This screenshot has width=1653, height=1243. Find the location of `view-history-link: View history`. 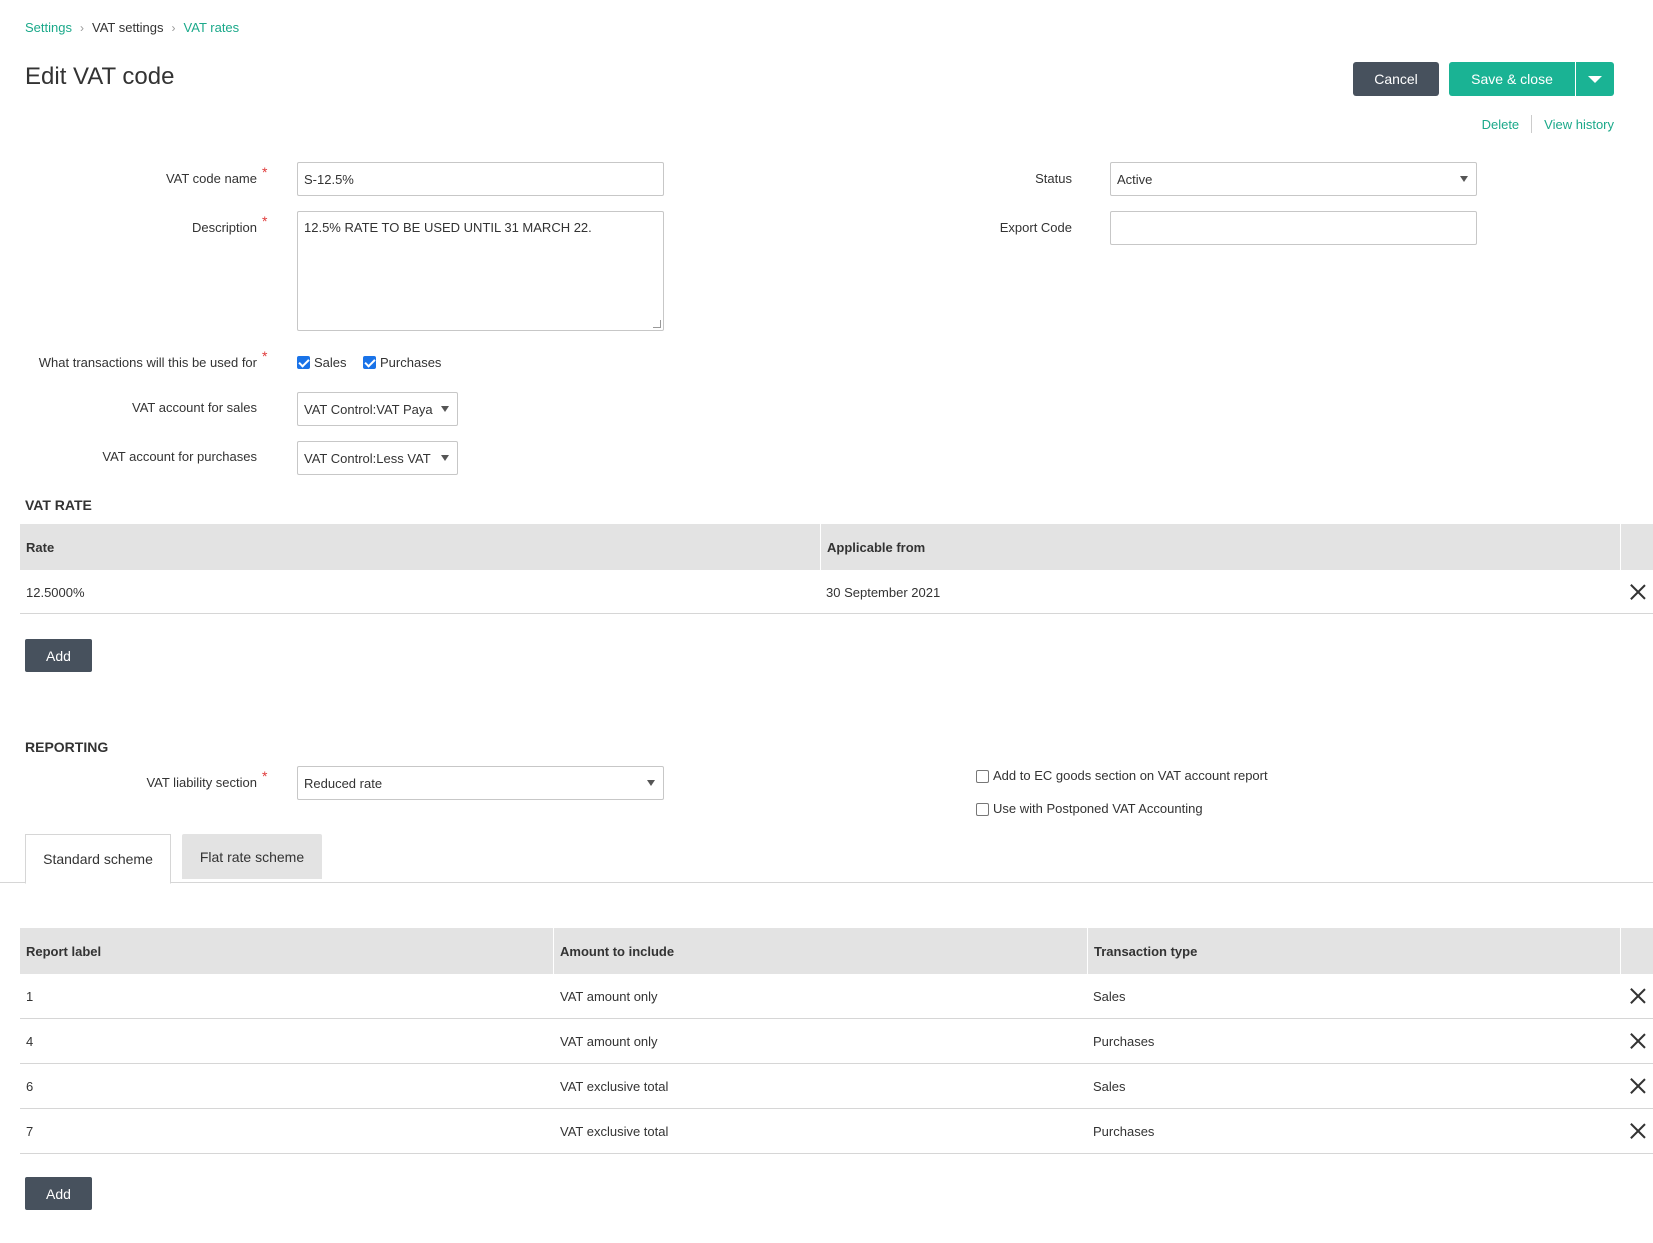

view-history-link: View history is located at coordinates (1579, 124).